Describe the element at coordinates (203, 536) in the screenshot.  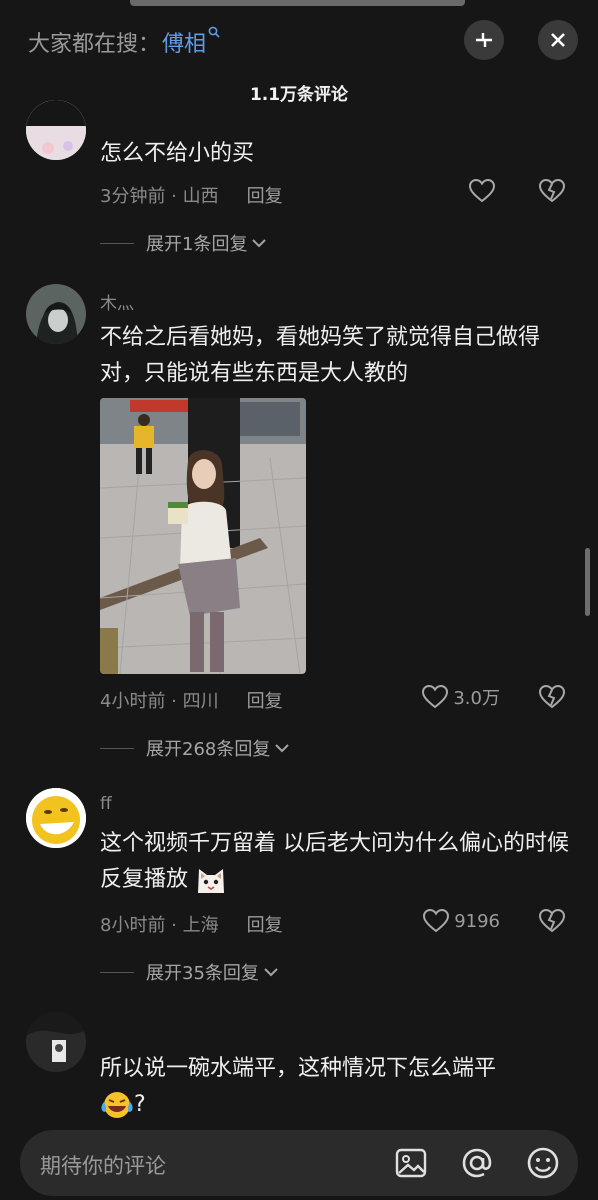
I see `comment-image` at that location.